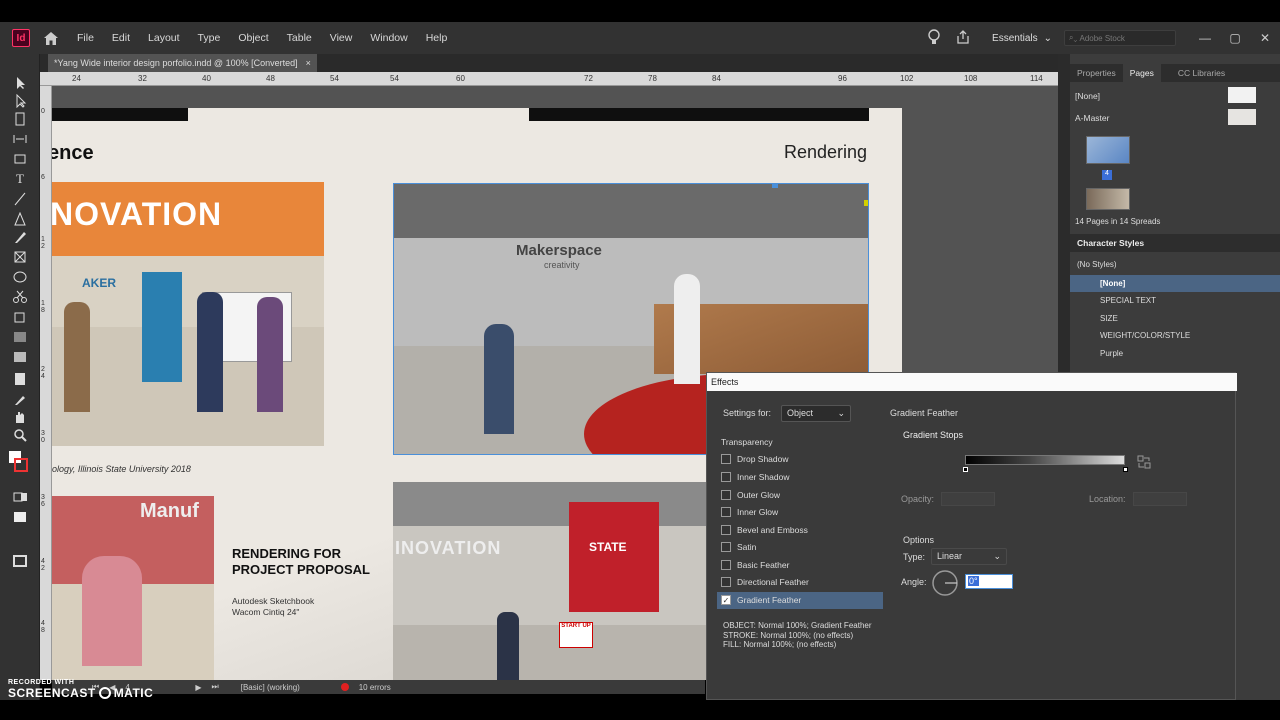  What do you see at coordinates (963, 38) in the screenshot?
I see `share-icon` at bounding box center [963, 38].